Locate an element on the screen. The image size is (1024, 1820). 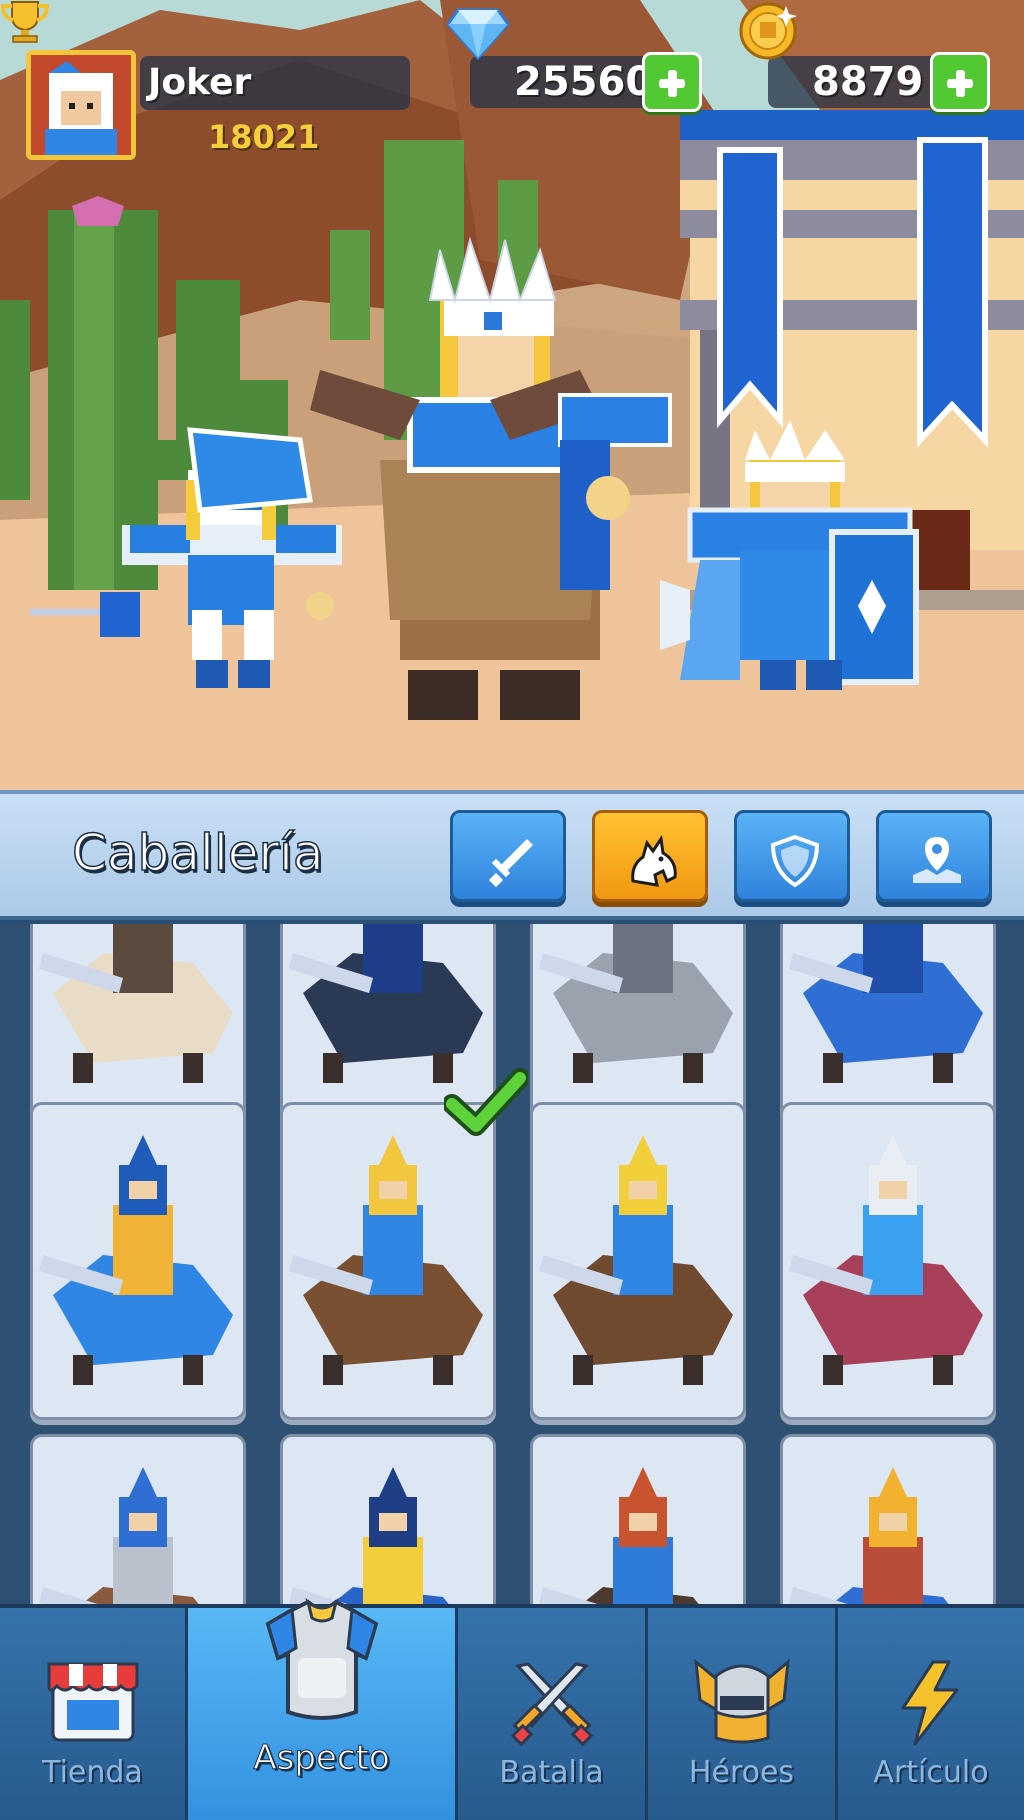
blue-bird-knight-icon is located at coordinates (136, 1260).